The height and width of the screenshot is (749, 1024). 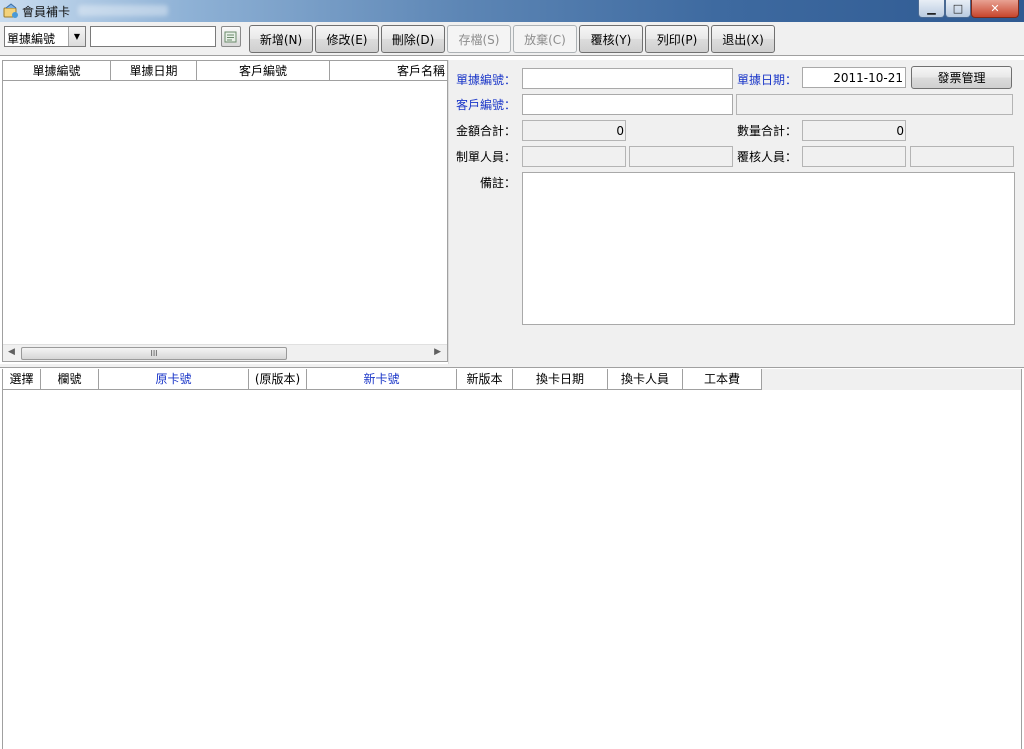 I want to click on quantity-total-label: 數量合計：, so click(x=767, y=131).